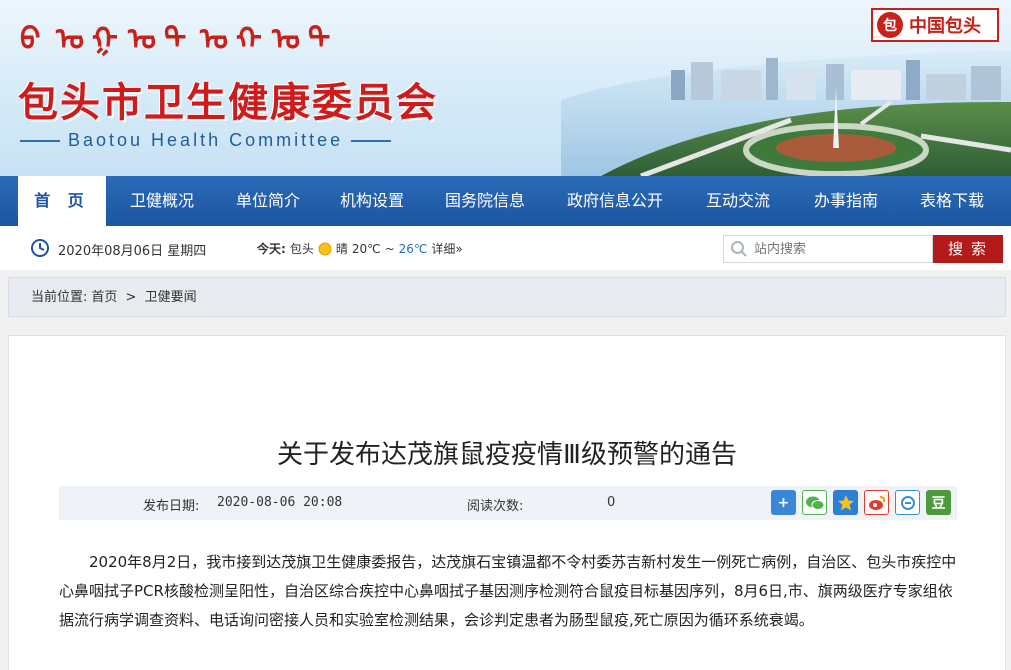 The width and height of the screenshot is (1011, 670). What do you see at coordinates (268, 201) in the screenshot?
I see `nav-item-units: 单位简介` at bounding box center [268, 201].